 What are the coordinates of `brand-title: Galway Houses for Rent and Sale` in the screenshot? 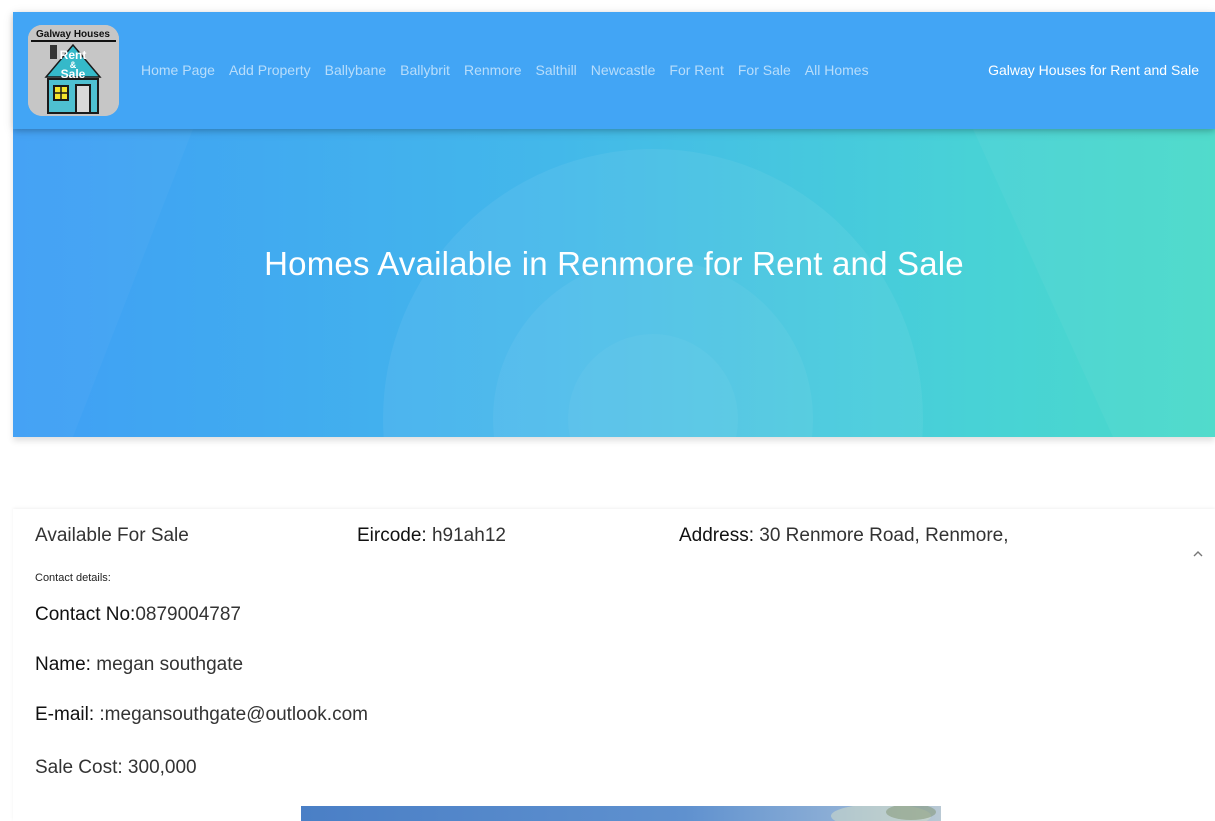 It's located at (1093, 70).